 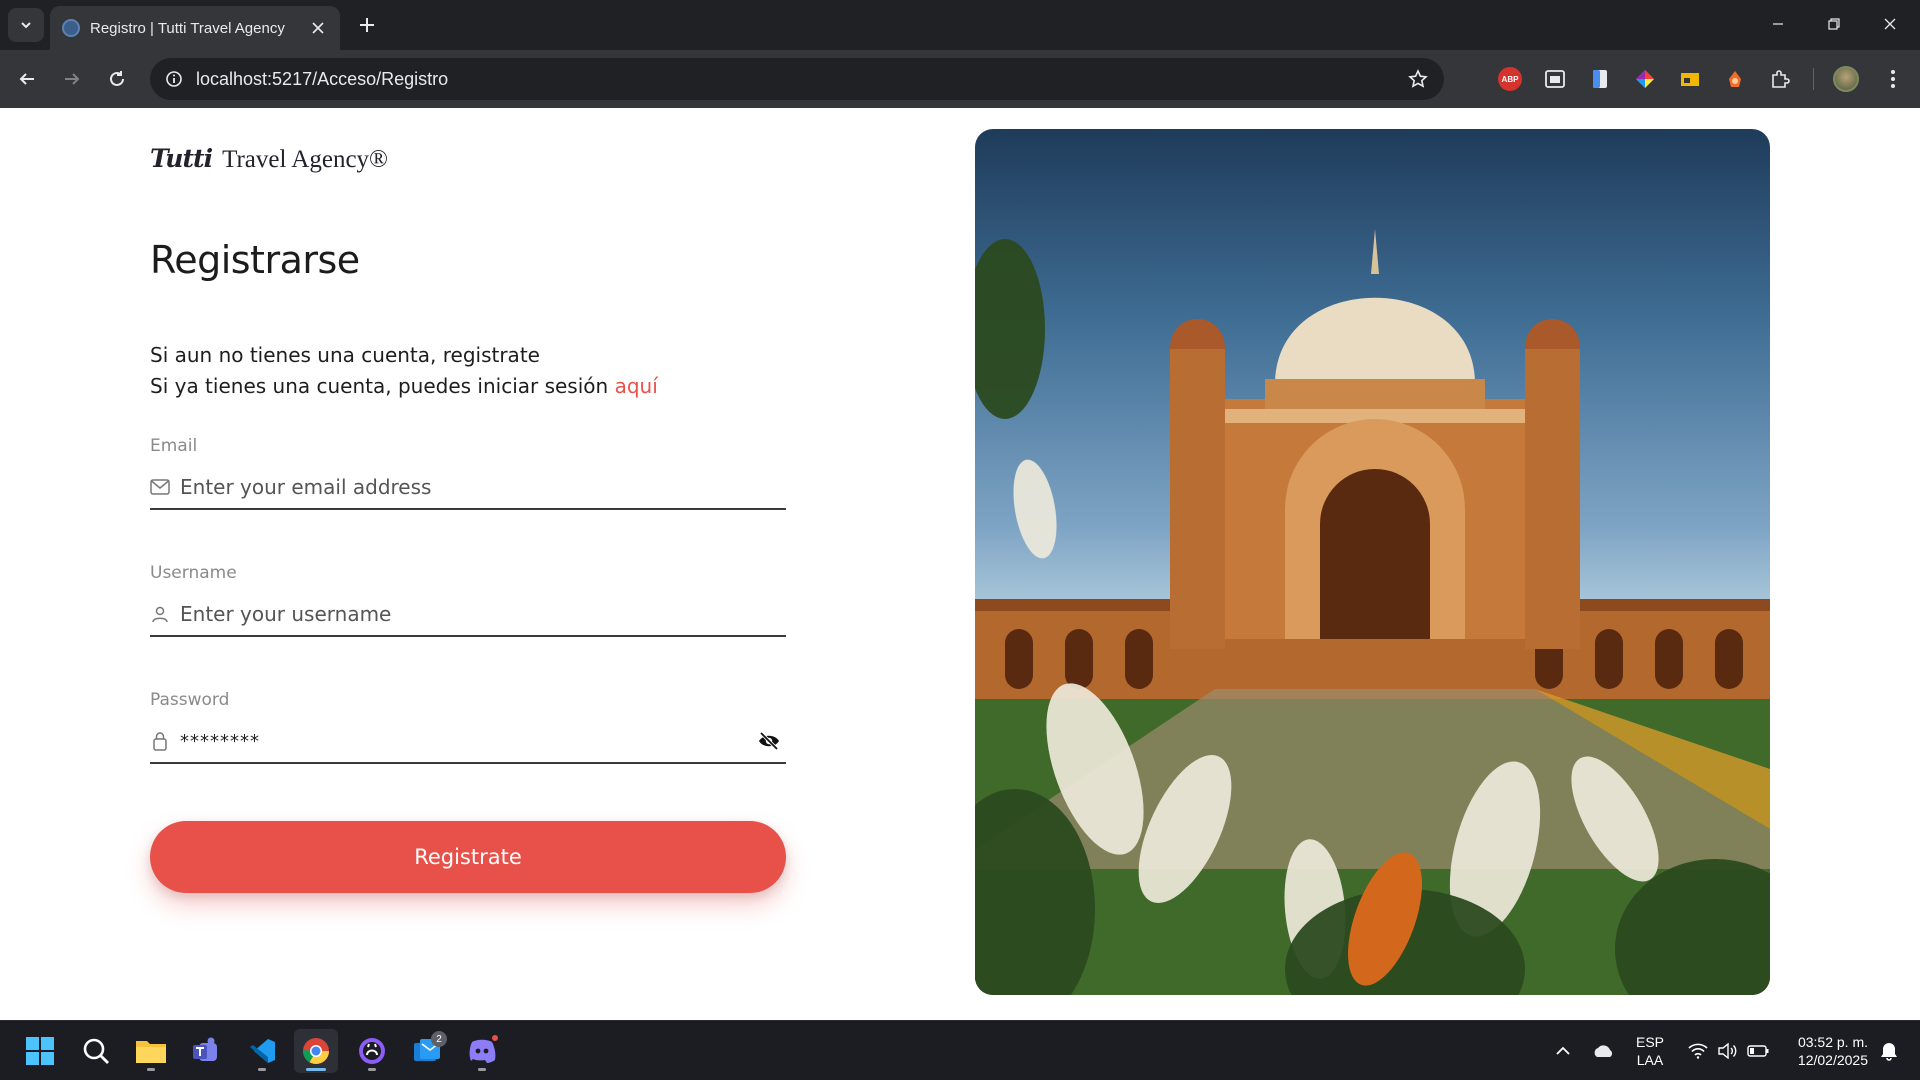 What do you see at coordinates (1832, 1042) in the screenshot?
I see `clock-time: 03:52 p. m.` at bounding box center [1832, 1042].